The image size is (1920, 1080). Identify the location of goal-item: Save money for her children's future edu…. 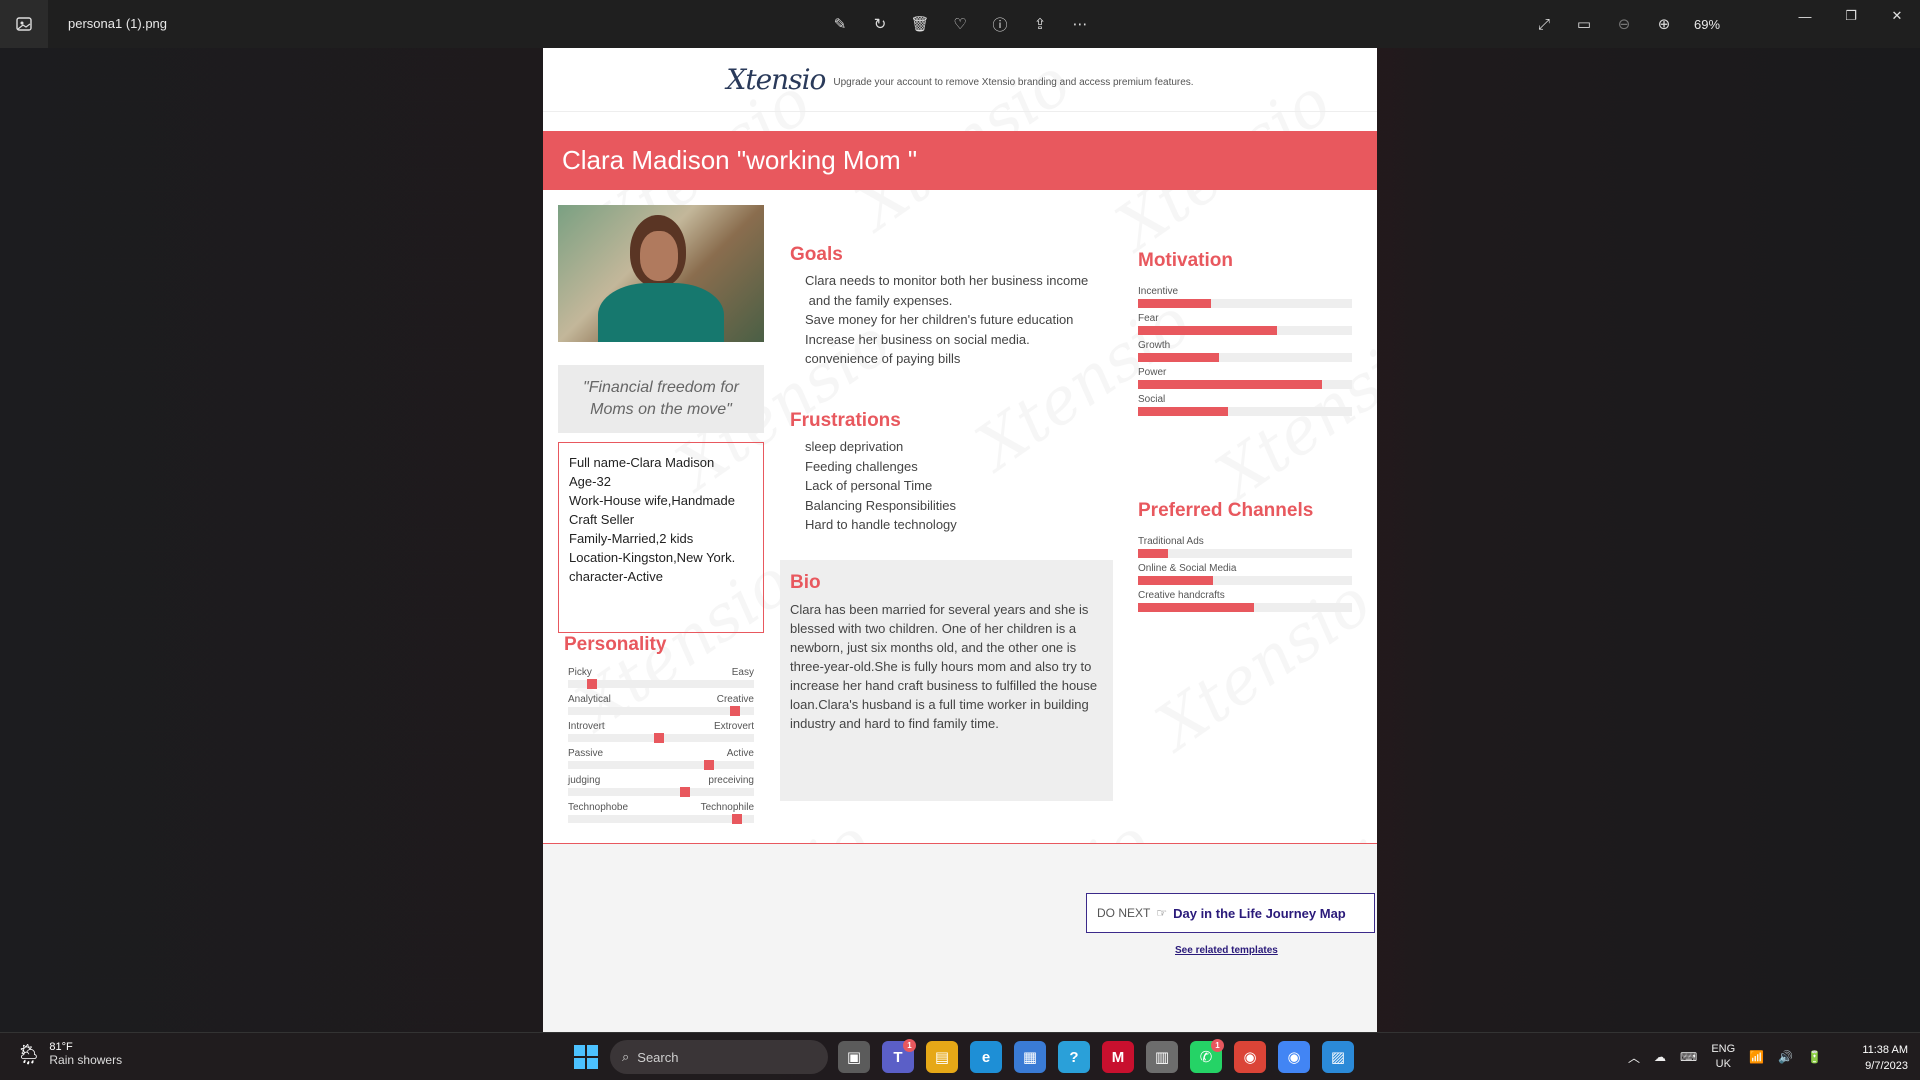
(939, 319).